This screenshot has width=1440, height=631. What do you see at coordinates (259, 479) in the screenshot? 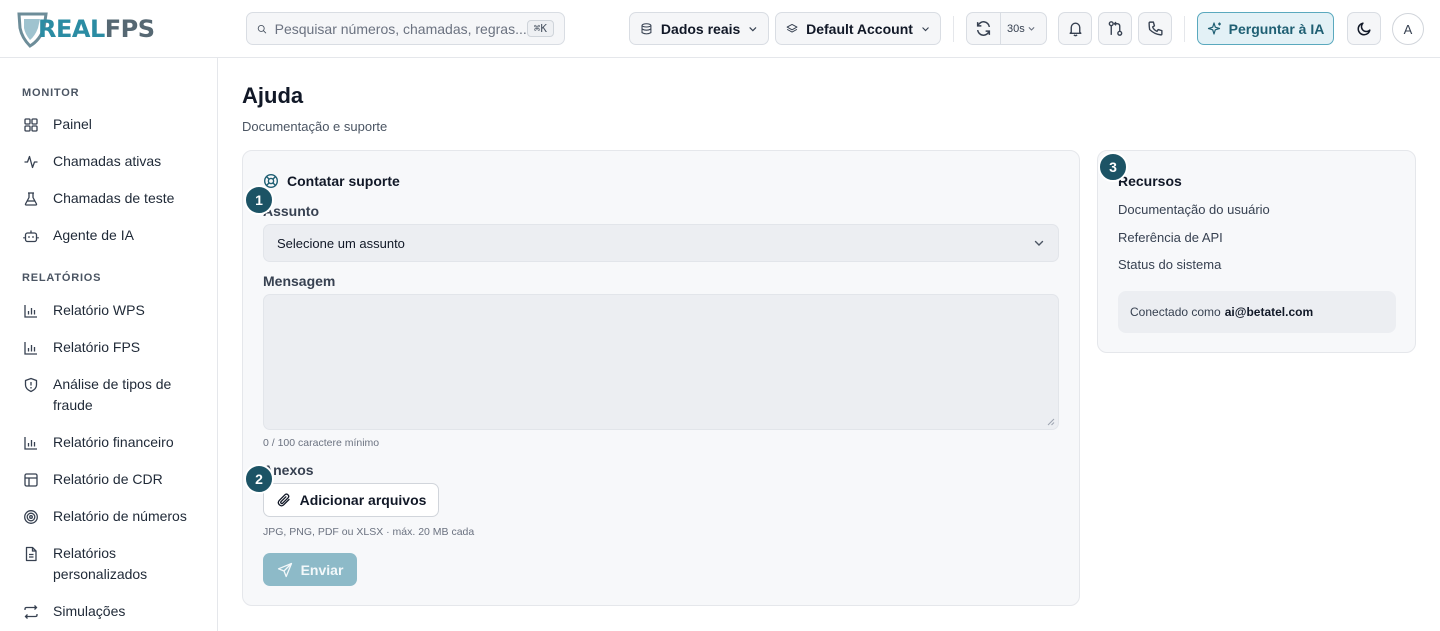
I see `step-badge-2: 2` at bounding box center [259, 479].